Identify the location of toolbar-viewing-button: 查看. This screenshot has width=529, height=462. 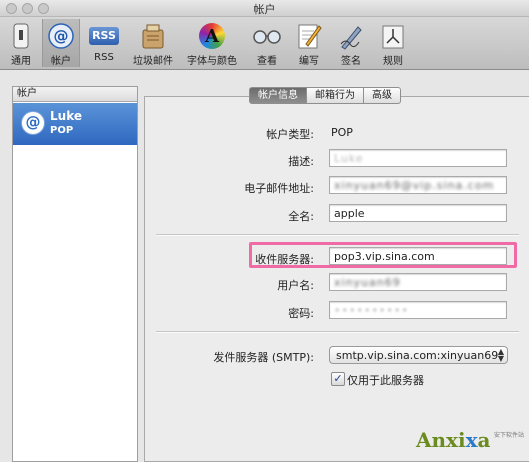
(267, 43).